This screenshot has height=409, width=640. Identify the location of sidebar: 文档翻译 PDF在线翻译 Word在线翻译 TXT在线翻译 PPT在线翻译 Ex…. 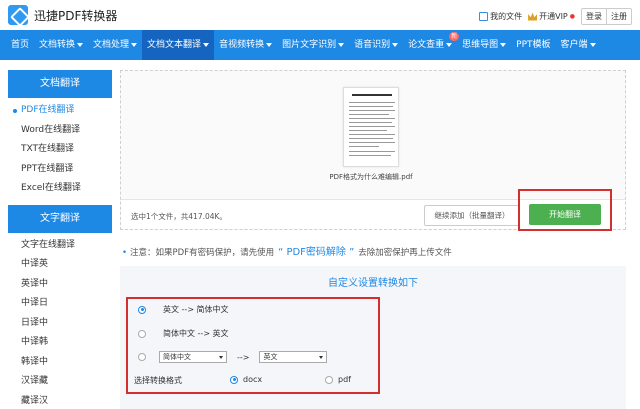
(60, 239).